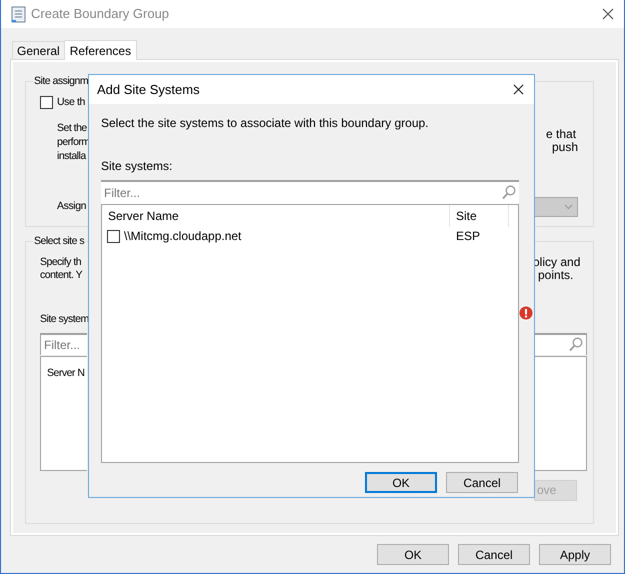  What do you see at coordinates (148, 89) in the screenshot?
I see `dialog-title: Add Site Systems` at bounding box center [148, 89].